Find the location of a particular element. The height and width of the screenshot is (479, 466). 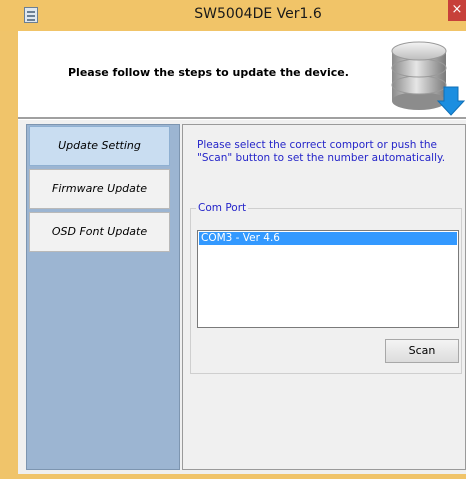

window-bottom-border is located at coordinates (233, 476).